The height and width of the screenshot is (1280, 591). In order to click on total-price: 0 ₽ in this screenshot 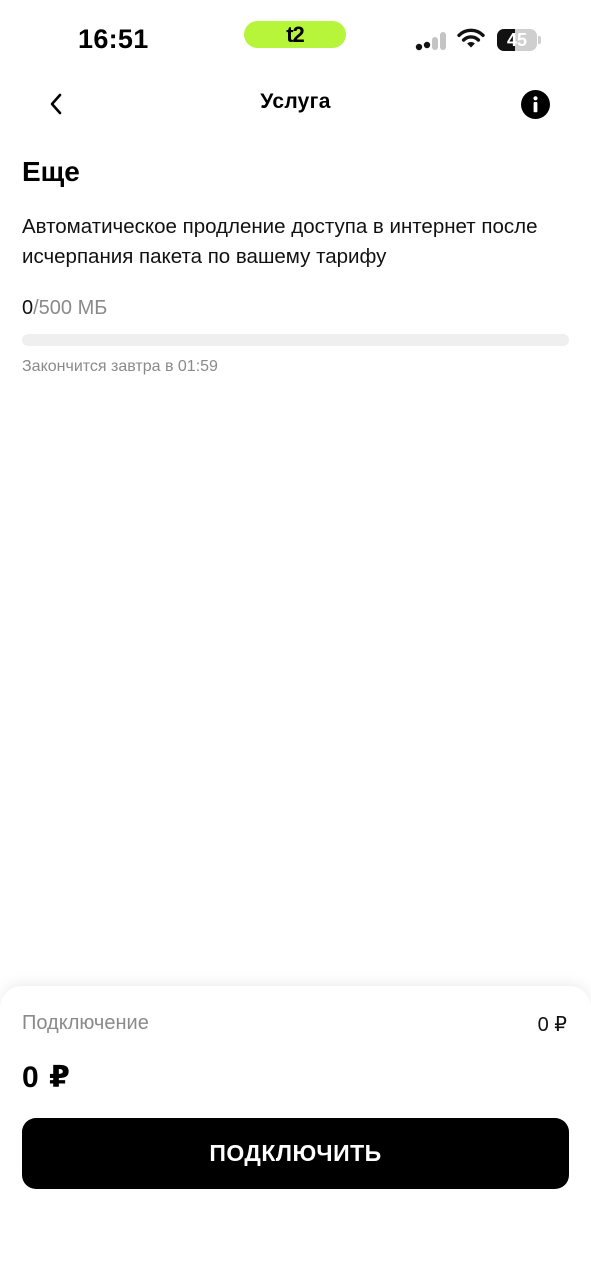, I will do `click(46, 1077)`.